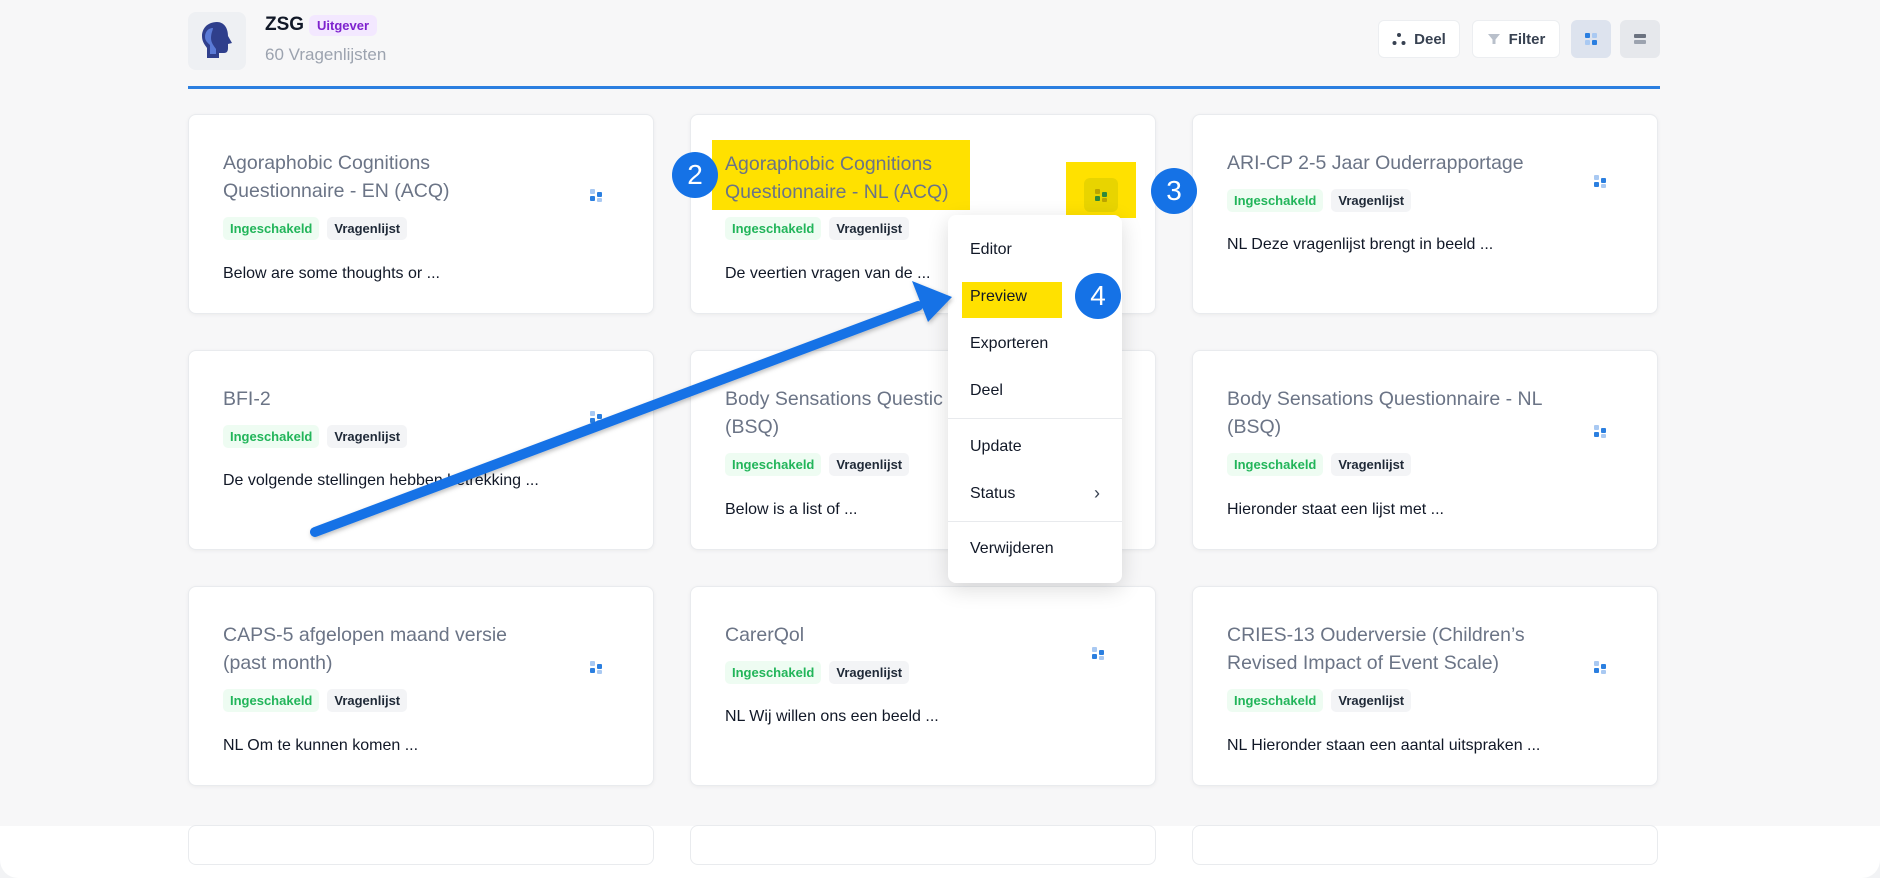 The width and height of the screenshot is (1880, 878). What do you see at coordinates (631, 409) in the screenshot?
I see `annotation-arrow` at bounding box center [631, 409].